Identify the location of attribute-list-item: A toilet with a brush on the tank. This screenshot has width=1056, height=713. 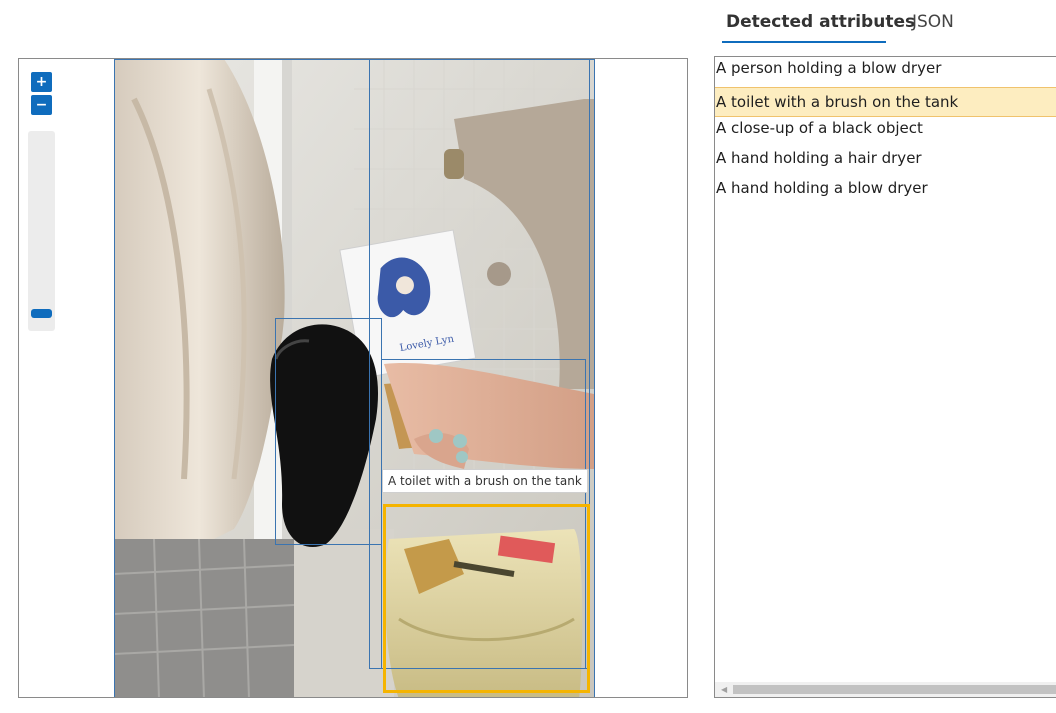
(885, 102).